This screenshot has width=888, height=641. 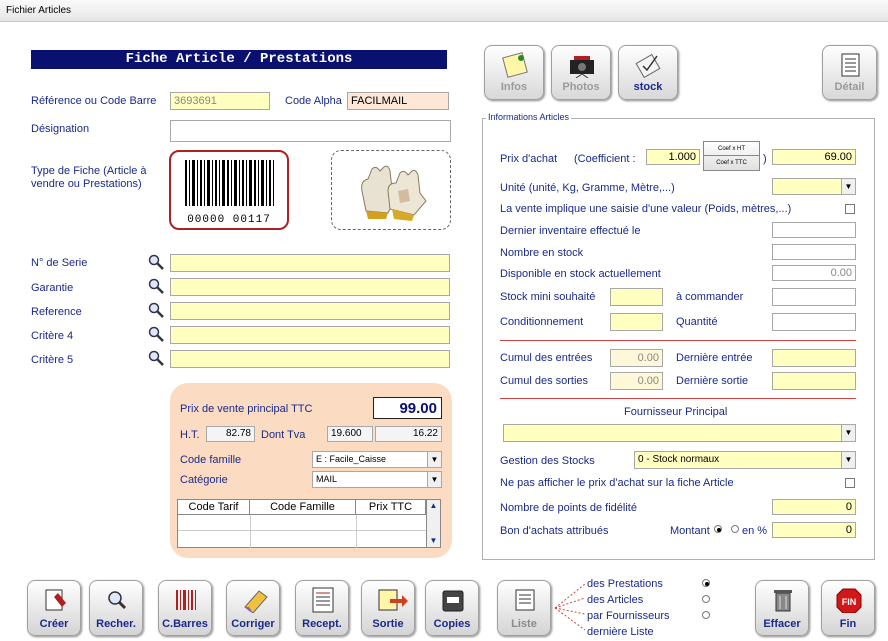 What do you see at coordinates (310, 263) in the screenshot?
I see `serie-field` at bounding box center [310, 263].